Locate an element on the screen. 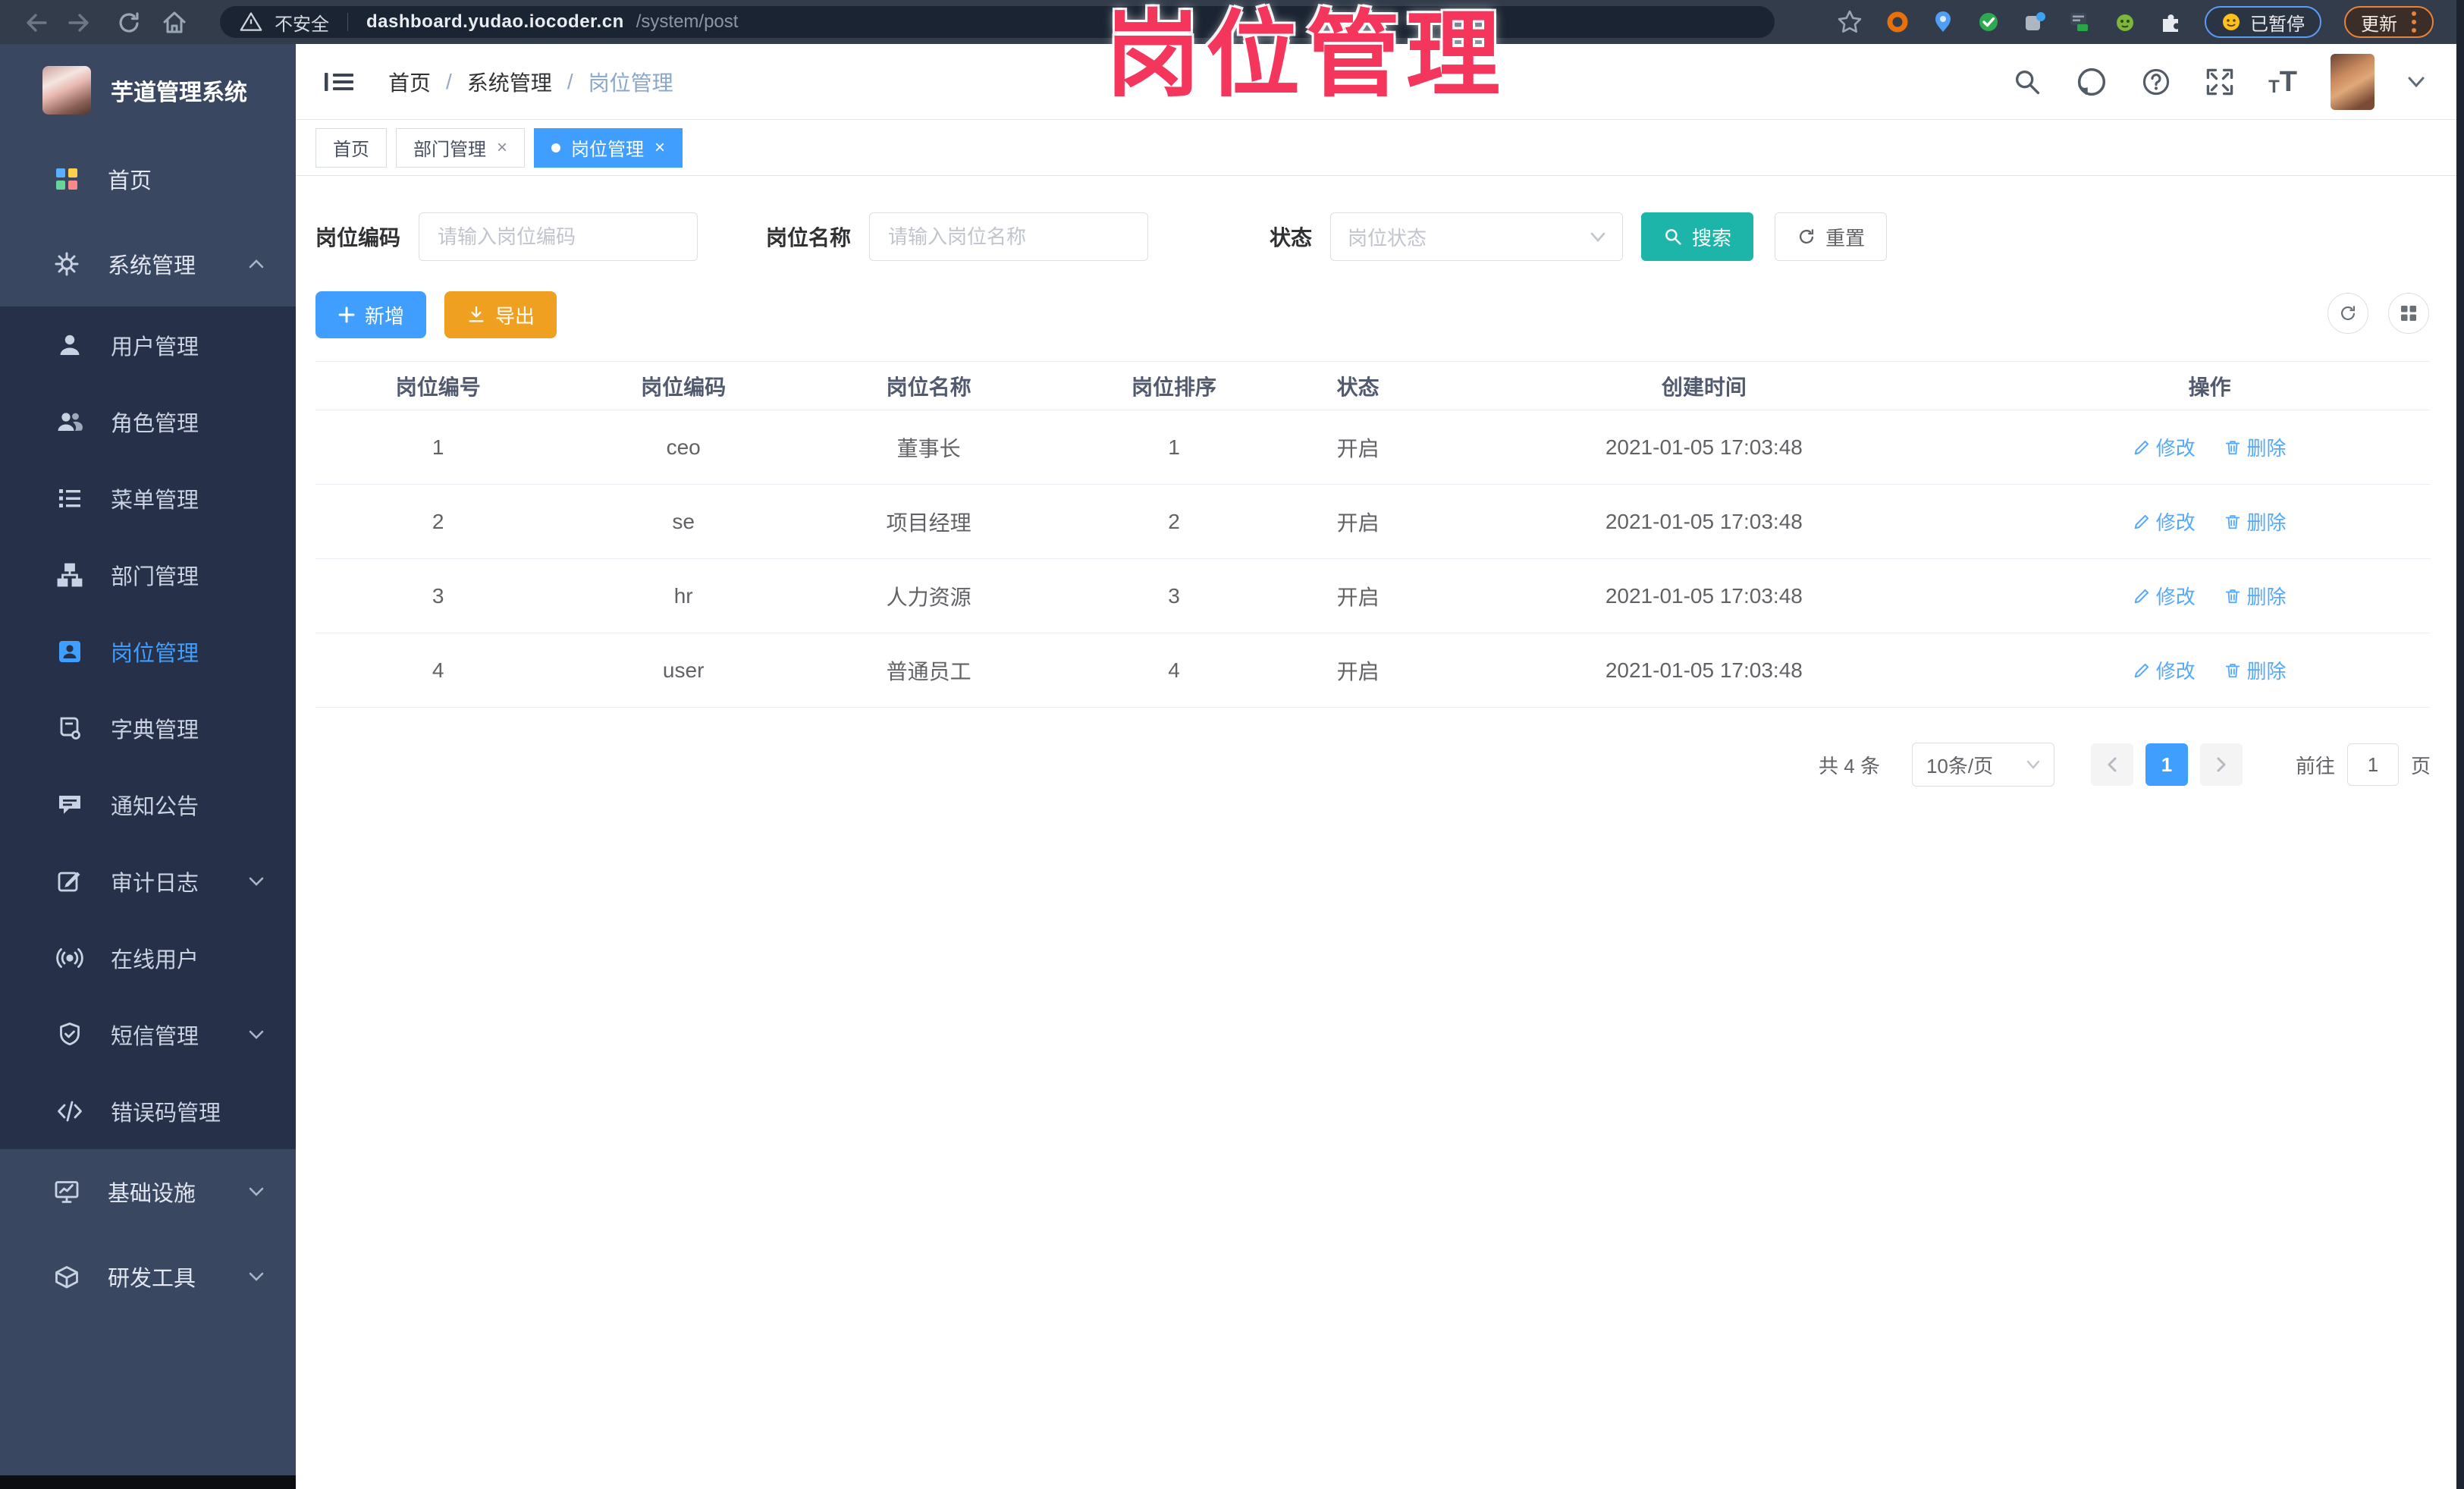 The width and height of the screenshot is (2464, 1489). reset-button: 重置 is located at coordinates (1832, 236).